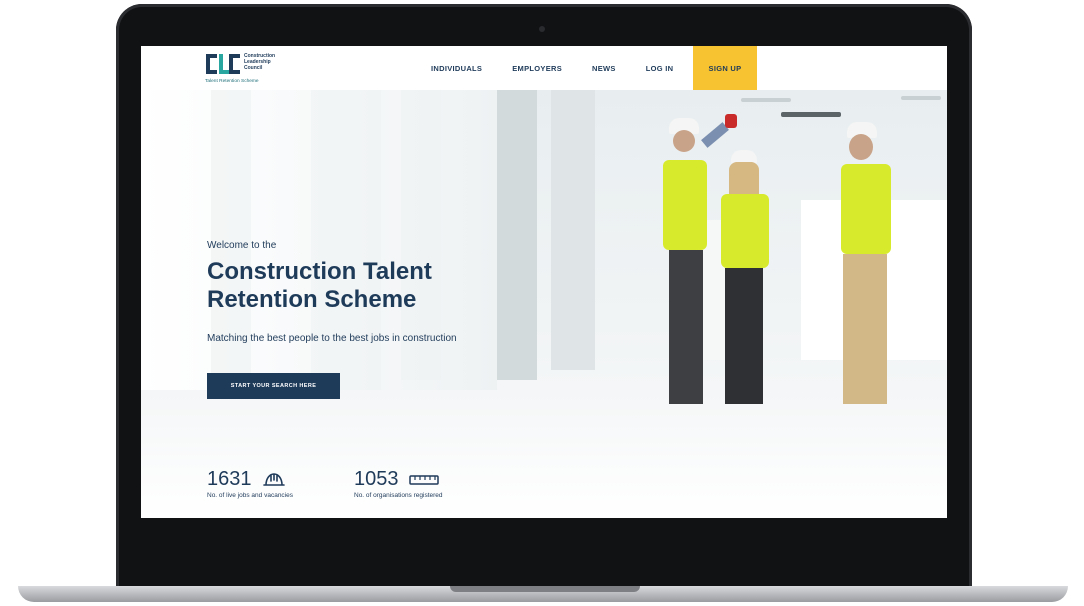 Image resolution: width=1084 pixels, height=606 pixels. What do you see at coordinates (253, 68) in the screenshot?
I see `logo-name-line3: Council` at bounding box center [253, 68].